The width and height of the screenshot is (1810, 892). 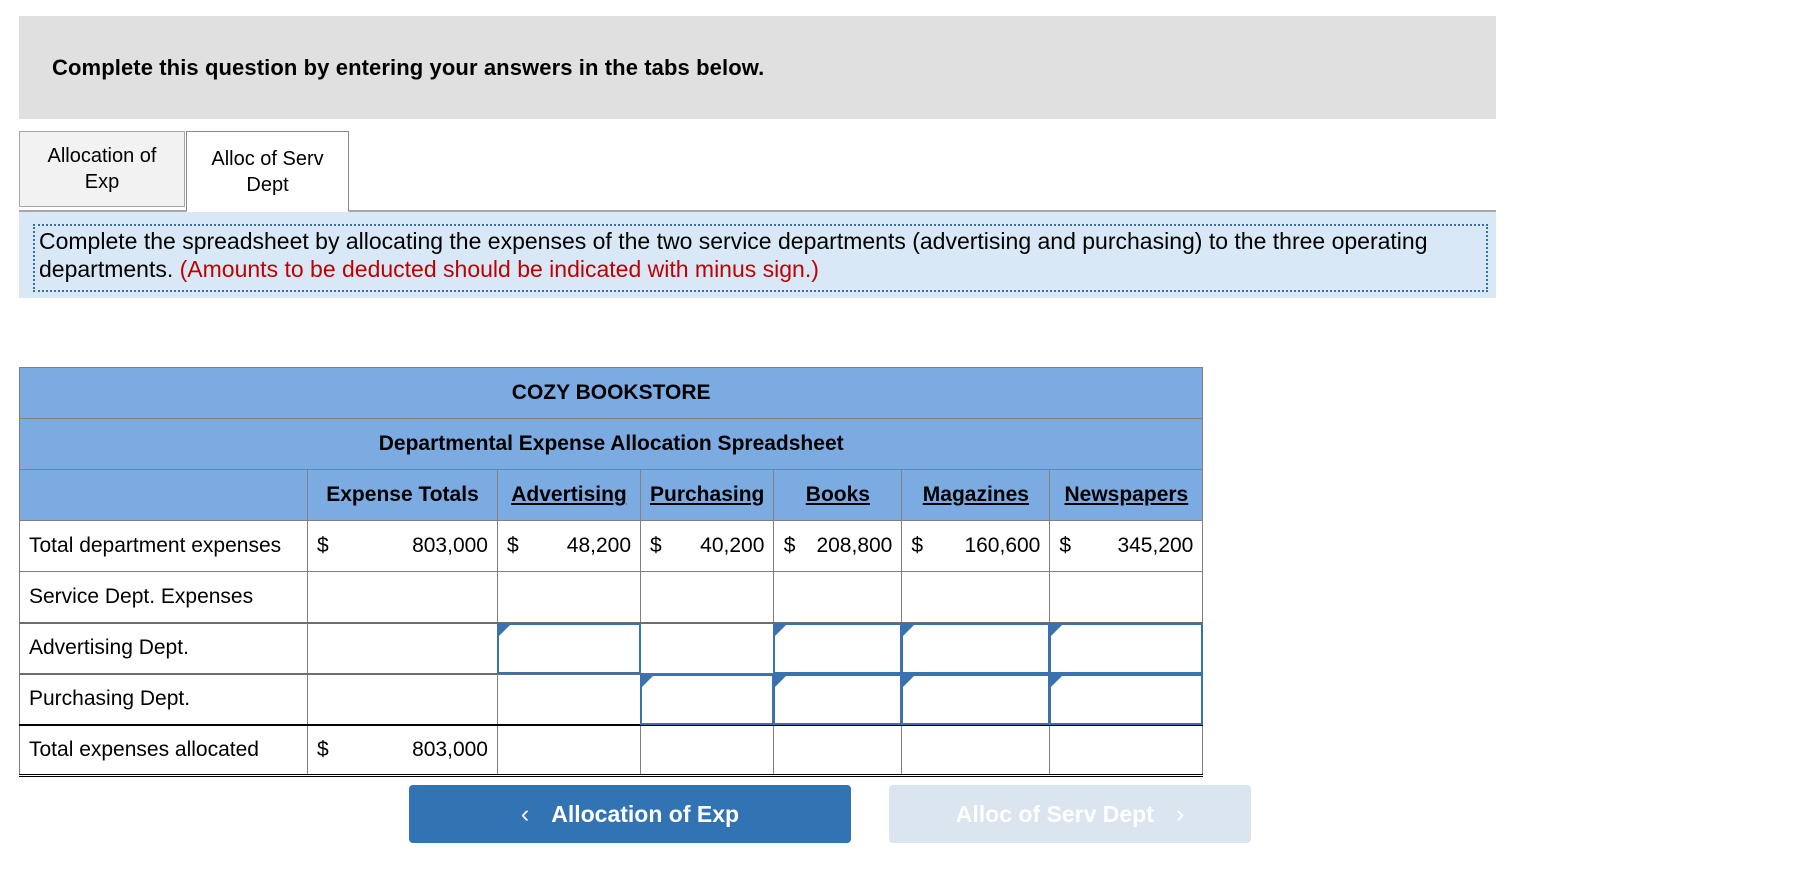 What do you see at coordinates (402, 597) in the screenshot?
I see `cell-service-dept-expenses-expense-totals` at bounding box center [402, 597].